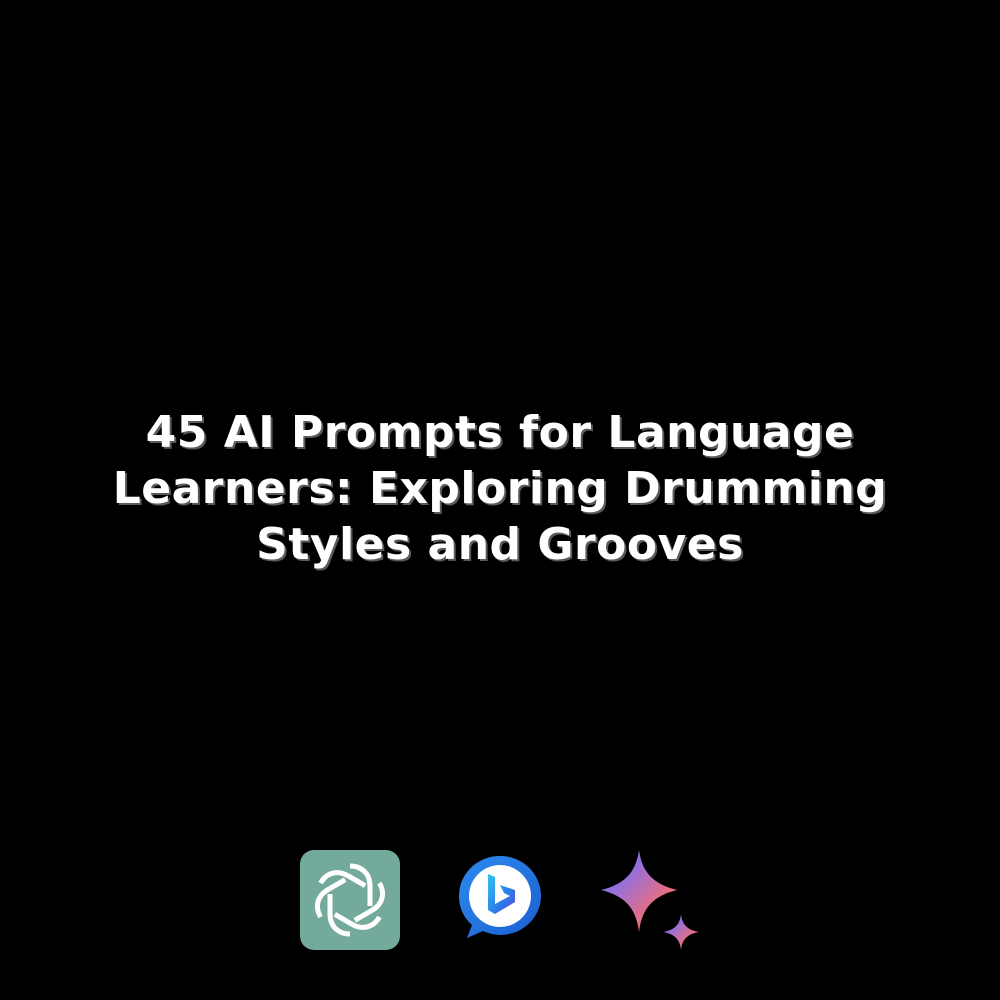 This screenshot has height=1000, width=1000. I want to click on title-line-2: Learners: Exploring Drumming, so click(500, 488).